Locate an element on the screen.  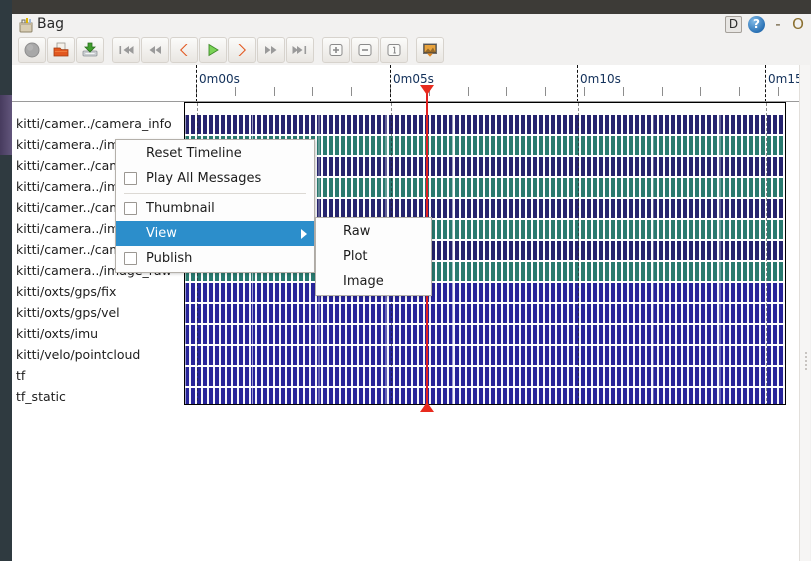
playhead-top-marker is located at coordinates (427, 90).